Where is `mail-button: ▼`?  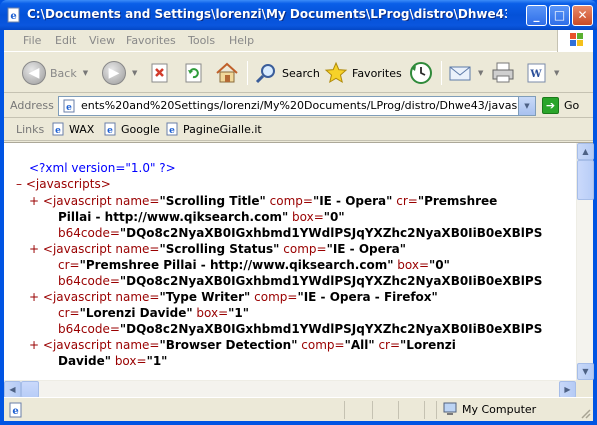
mail-button: ▼ is located at coordinates (465, 73).